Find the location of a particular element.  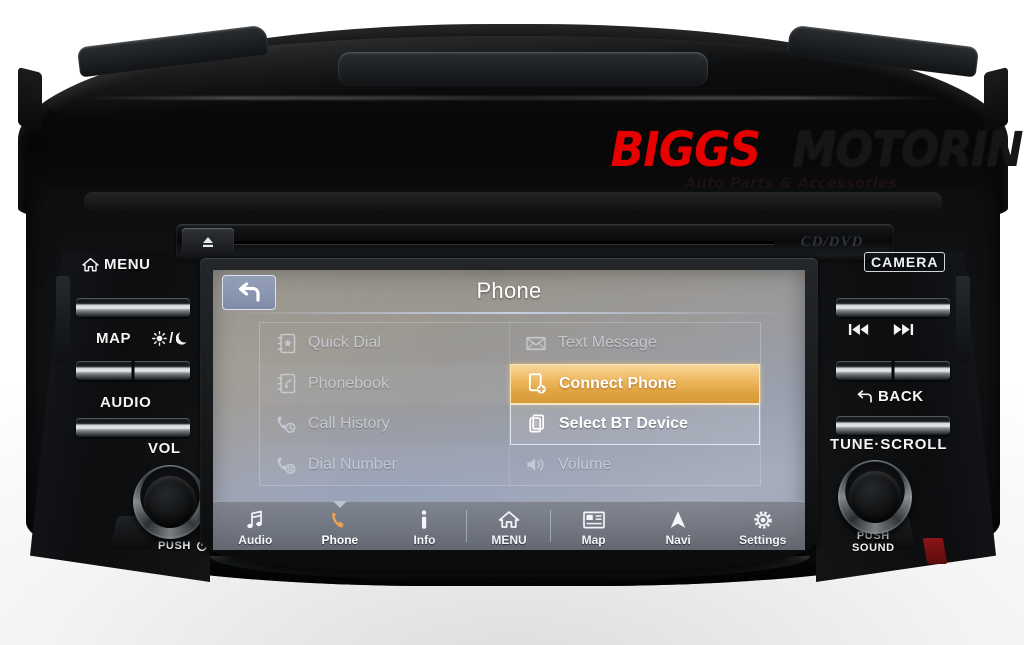

screen-tabbar: Audio Phone Info MENU Map Navi Settings is located at coordinates (509, 525).